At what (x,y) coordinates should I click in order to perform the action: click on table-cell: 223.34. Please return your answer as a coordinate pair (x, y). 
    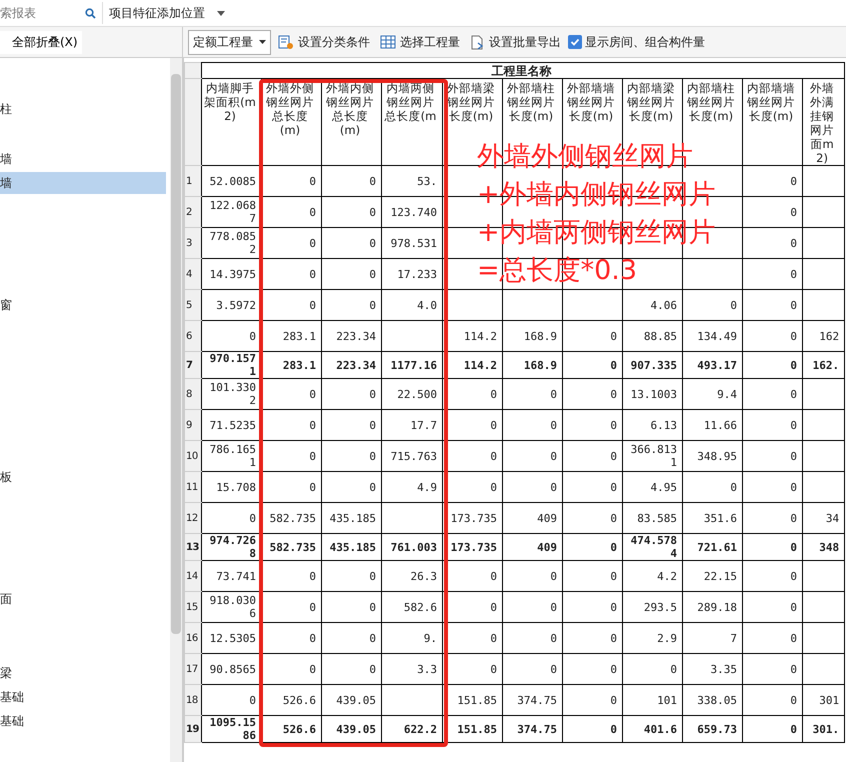
    Looking at the image, I should click on (352, 336).